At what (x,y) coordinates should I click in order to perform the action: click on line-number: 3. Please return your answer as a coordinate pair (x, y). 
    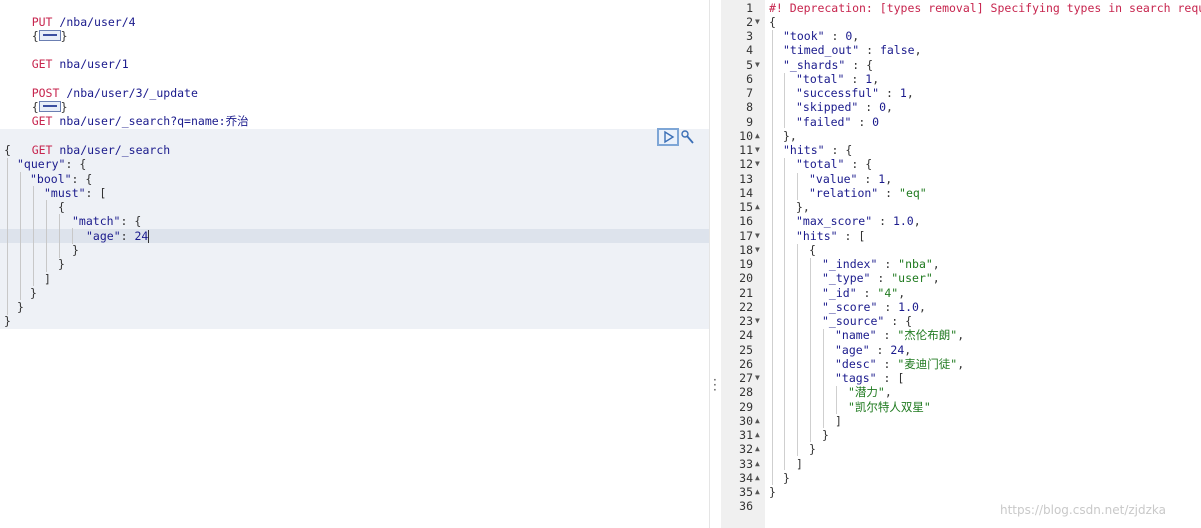
    Looking at the image, I should click on (749, 36).